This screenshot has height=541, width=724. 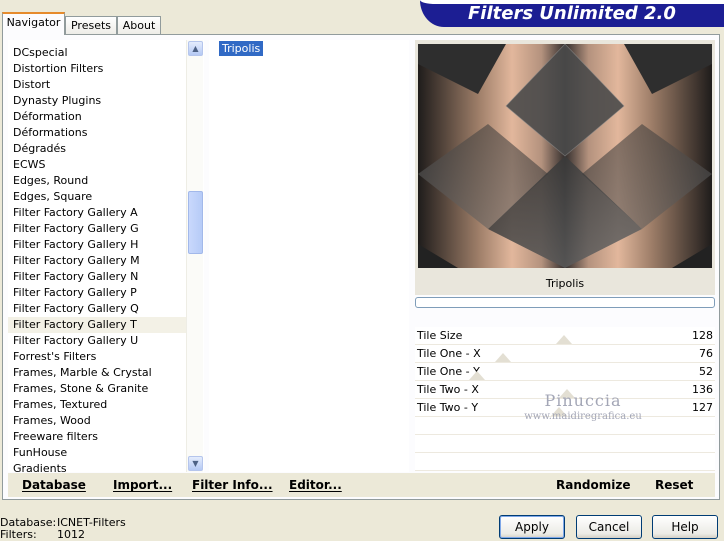 I want to click on apply-button: Apply, so click(x=532, y=527).